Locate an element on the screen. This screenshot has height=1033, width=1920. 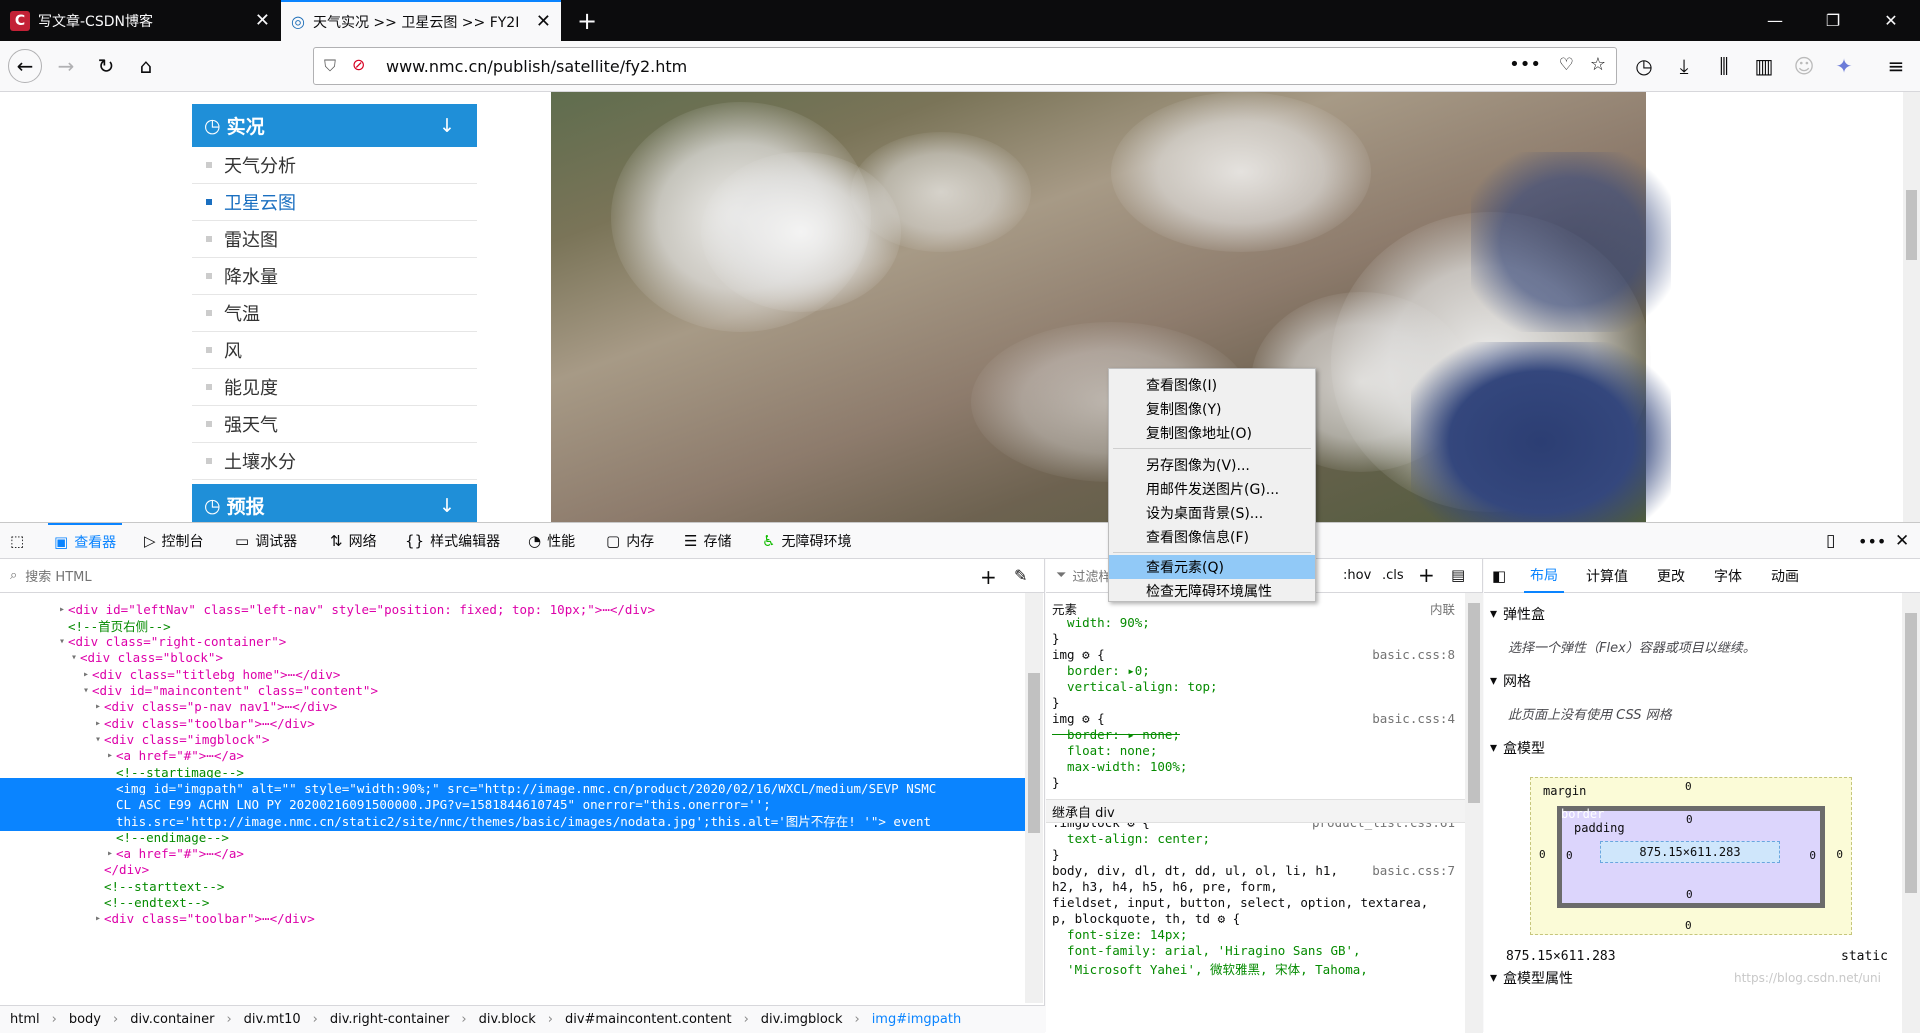
rule-line: 'Microsoft Yahei', 微软雅黑, 宋体, Tahoma, is located at coordinates (1210, 968).